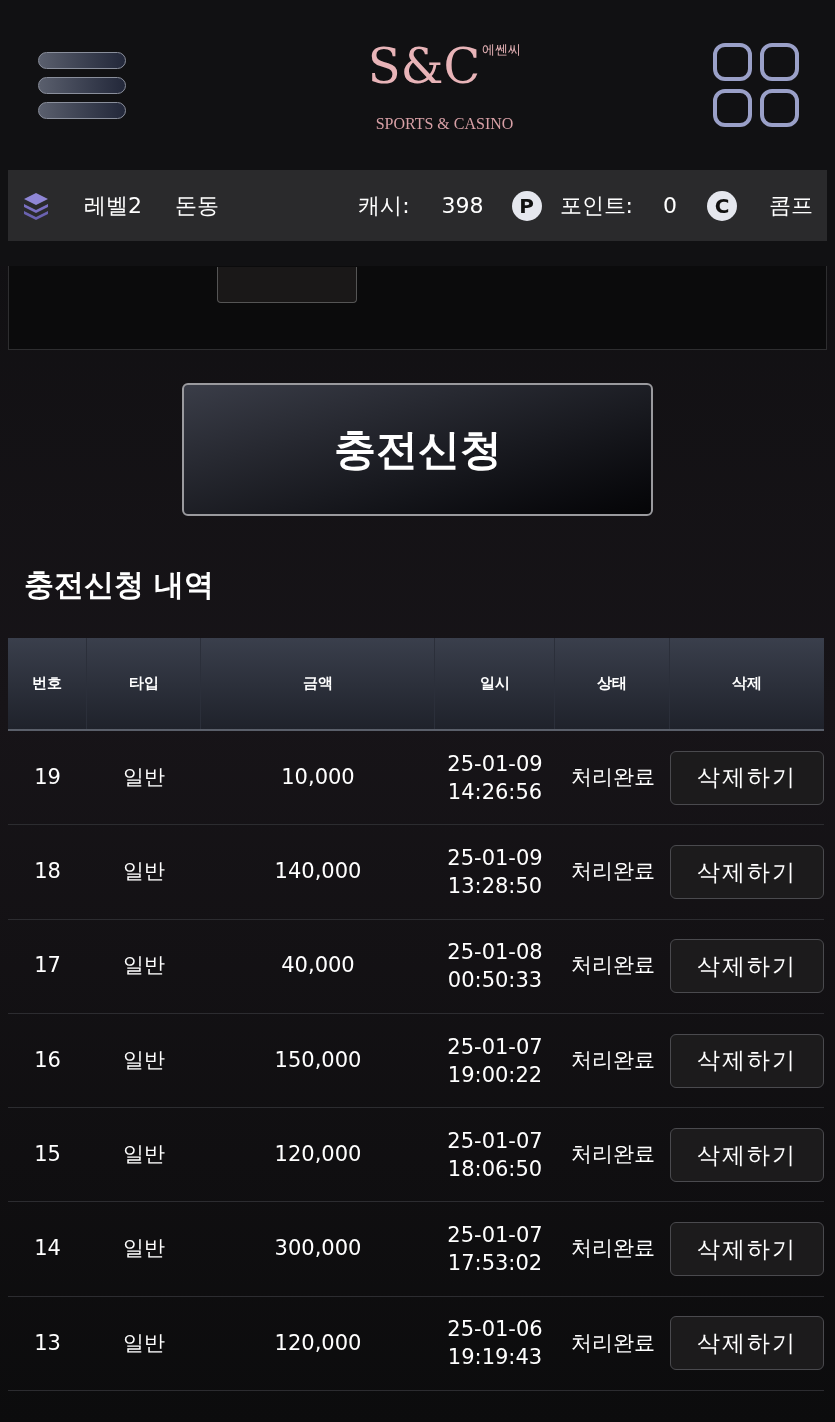 The image size is (835, 1422). What do you see at coordinates (113, 206) in the screenshot?
I see `user-level: 레벨2` at bounding box center [113, 206].